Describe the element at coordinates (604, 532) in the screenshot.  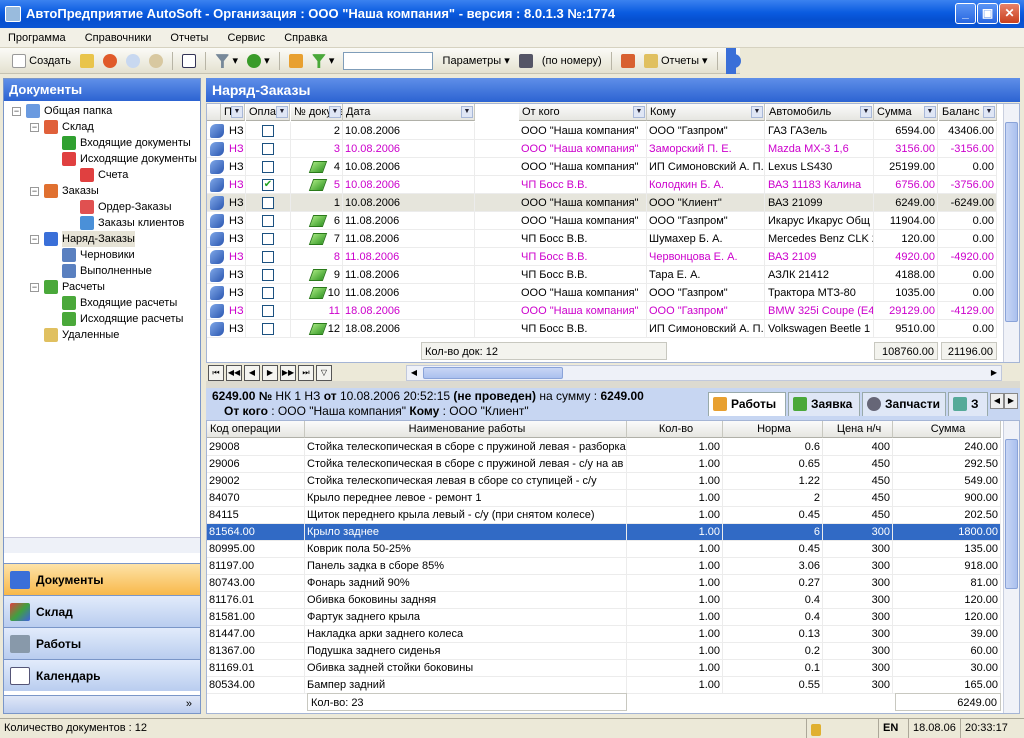
I see `work-row: 81564.00 Крыло заднее 1.00 6 300 1800.00` at that location.